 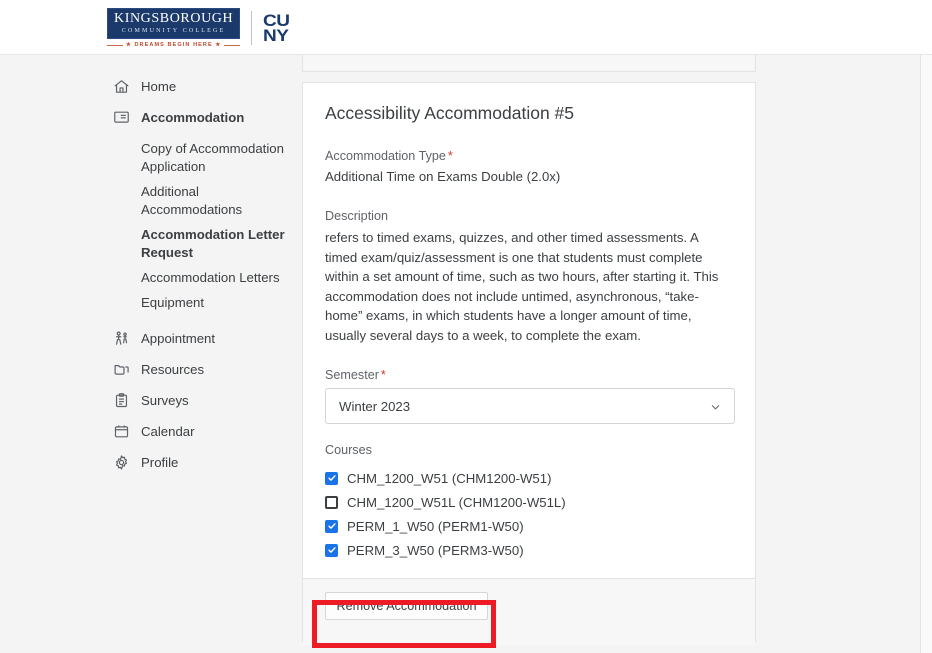 I want to click on sidebar-item-appointment: Appointment, so click(x=197, y=338).